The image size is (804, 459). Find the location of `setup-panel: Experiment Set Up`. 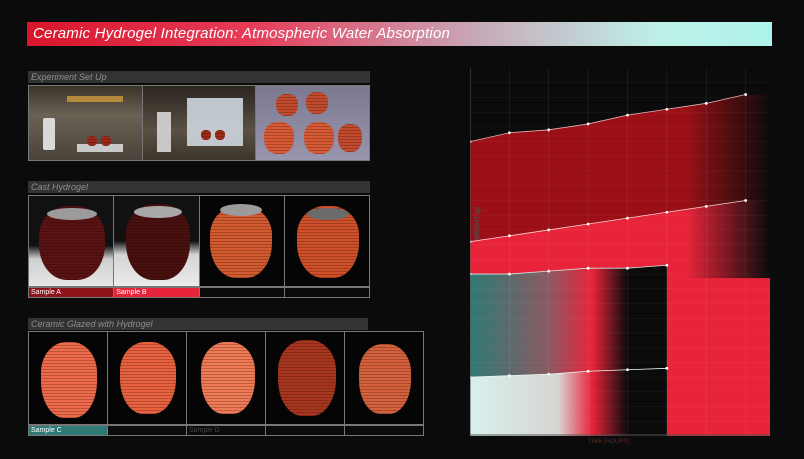

setup-panel: Experiment Set Up is located at coordinates (199, 116).